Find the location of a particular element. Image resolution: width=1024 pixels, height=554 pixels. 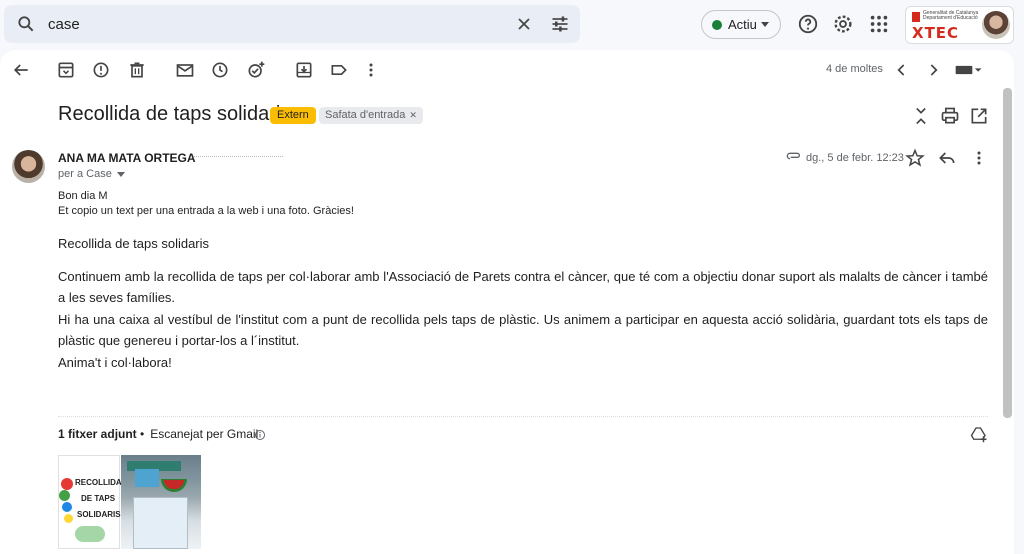

poster-text: DE TAPS is located at coordinates (98, 498).